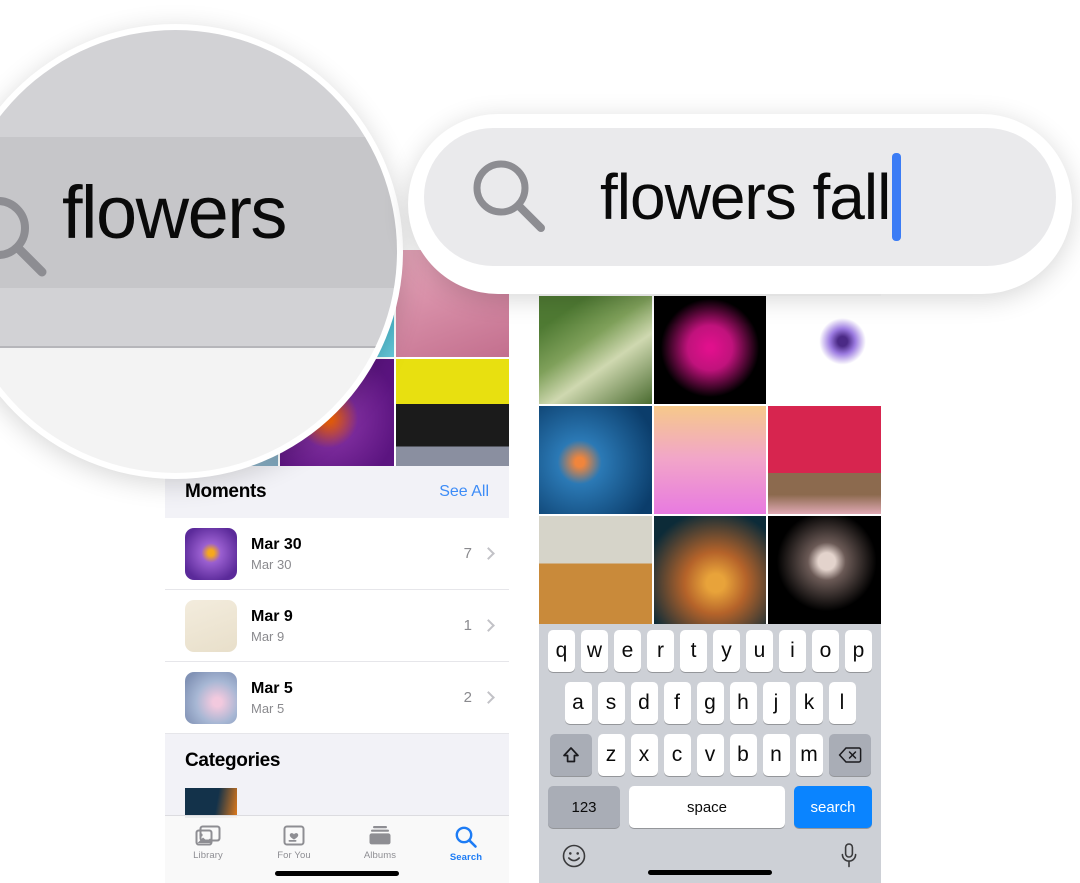 This screenshot has width=1080, height=883. Describe the element at coordinates (584, 807) in the screenshot. I see `numeric-key: 123` at that location.